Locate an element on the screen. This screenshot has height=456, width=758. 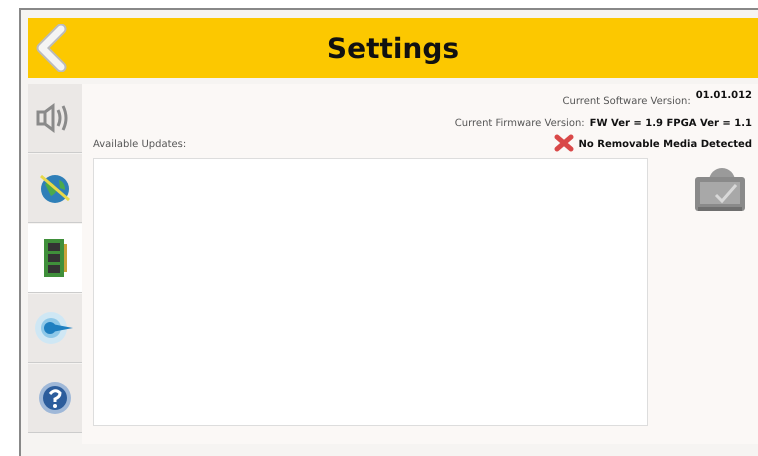
page-title: Settings is located at coordinates (393, 48).